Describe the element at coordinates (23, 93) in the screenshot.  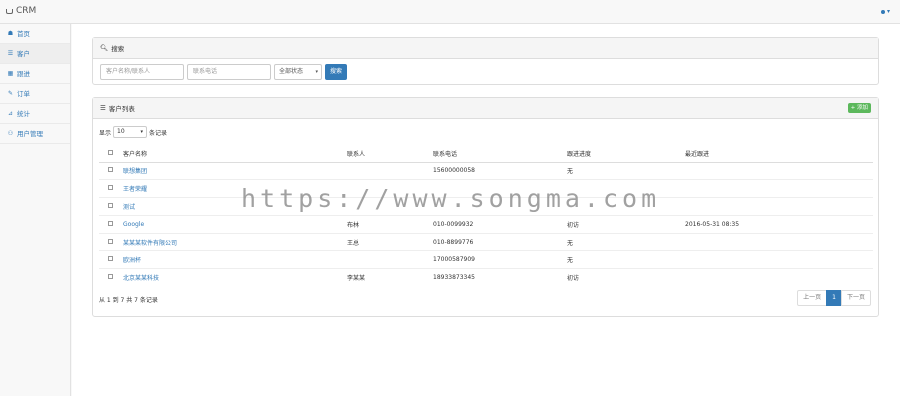
I see `sidebar-item-label: 订单` at that location.